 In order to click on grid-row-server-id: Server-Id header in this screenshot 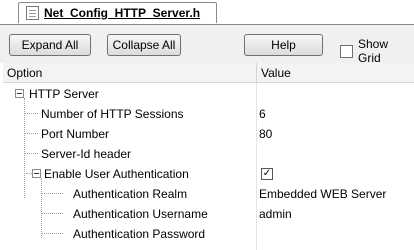, I will do `click(208, 154)`.